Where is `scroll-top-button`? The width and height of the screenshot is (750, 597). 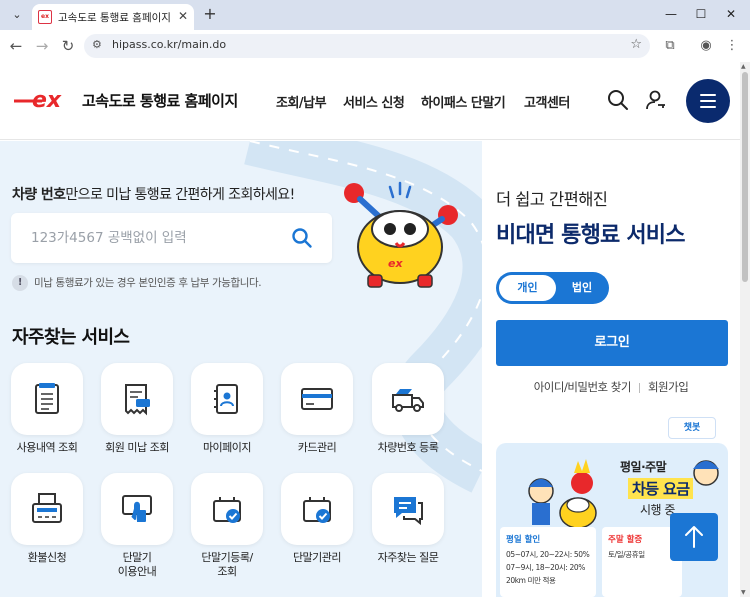 scroll-top-button is located at coordinates (694, 537).